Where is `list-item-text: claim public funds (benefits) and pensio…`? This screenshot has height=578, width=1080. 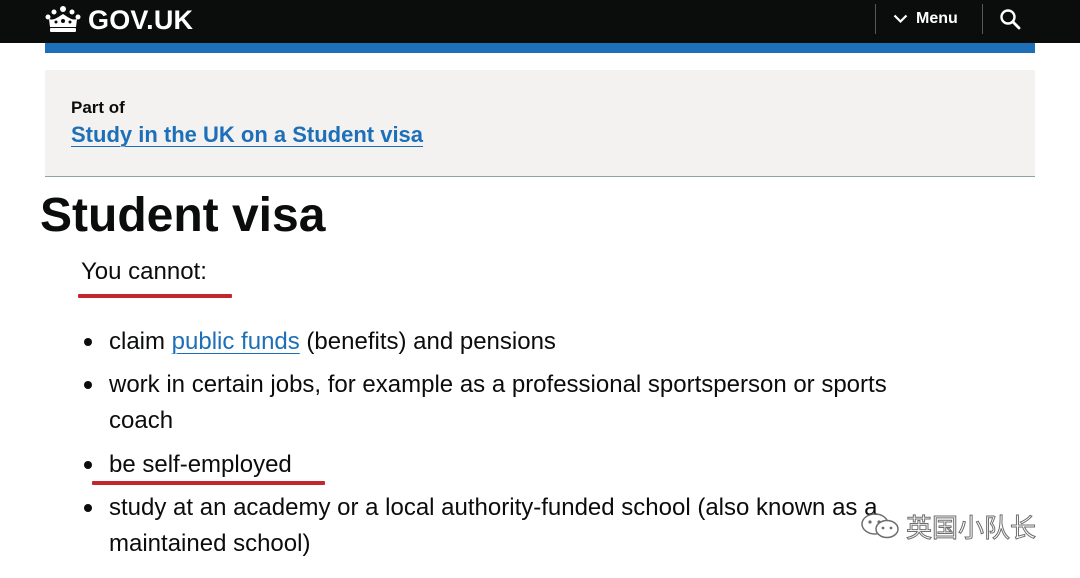 list-item-text: claim public funds (benefits) and pensio… is located at coordinates (332, 342).